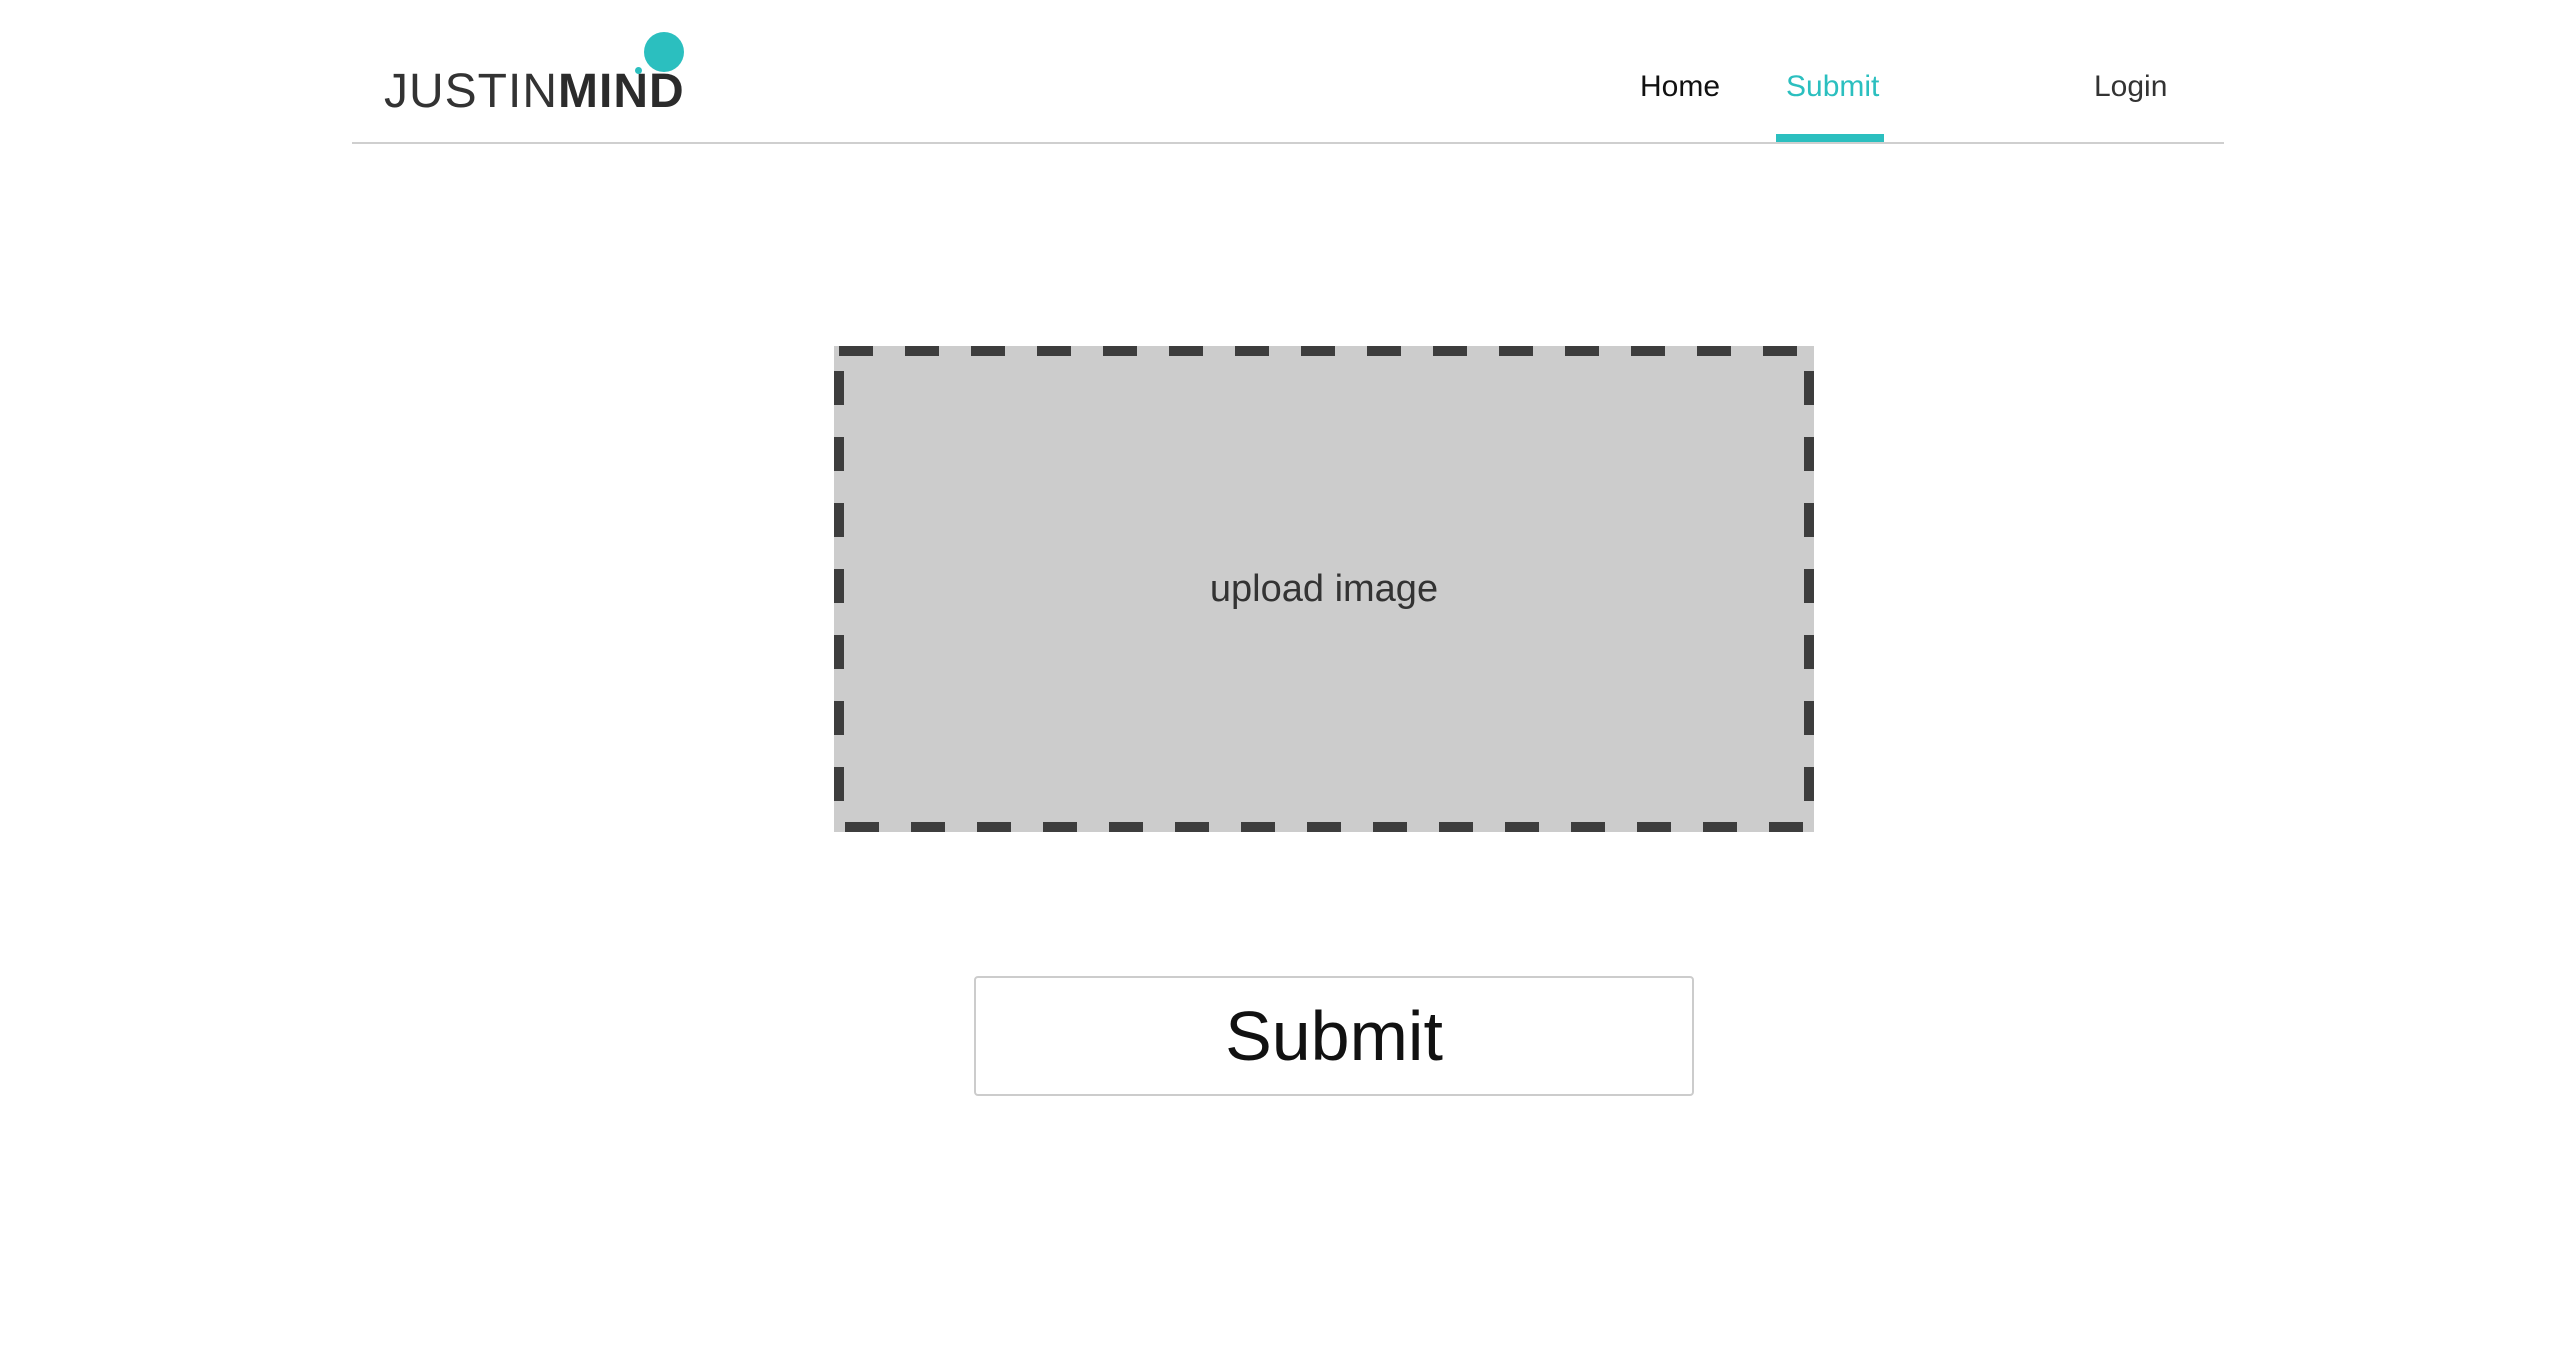 The height and width of the screenshot is (1368, 2558). What do you see at coordinates (638, 70) in the screenshot?
I see `logo-small-dot-icon` at bounding box center [638, 70].